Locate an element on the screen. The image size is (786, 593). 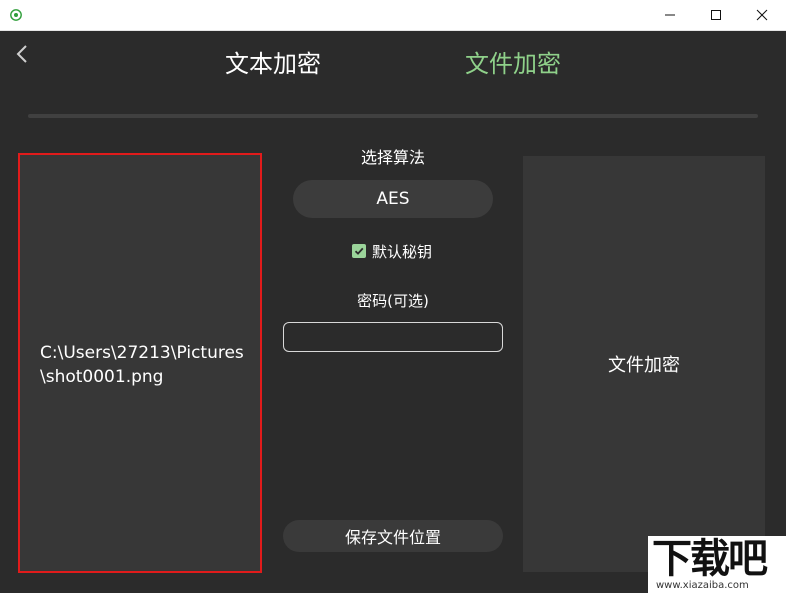
password-label: 密码(可选) is located at coordinates (393, 301).